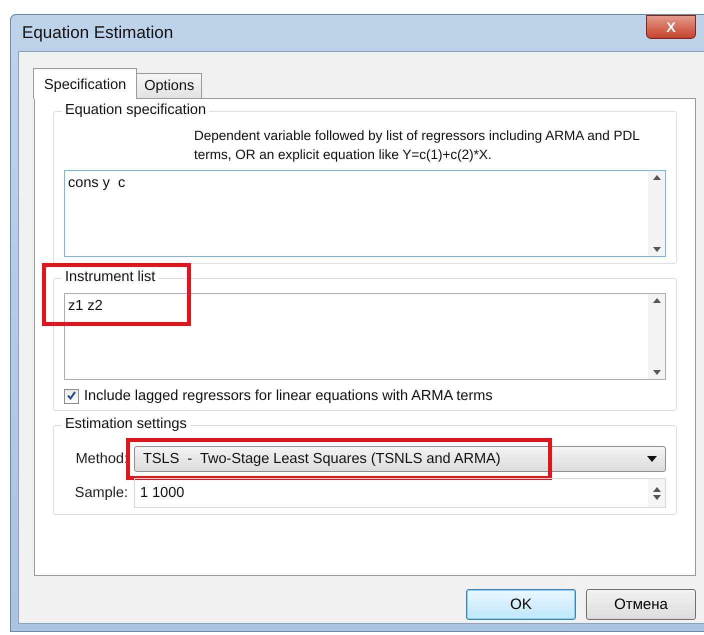  I want to click on equation-field: cons y c, so click(365, 213).